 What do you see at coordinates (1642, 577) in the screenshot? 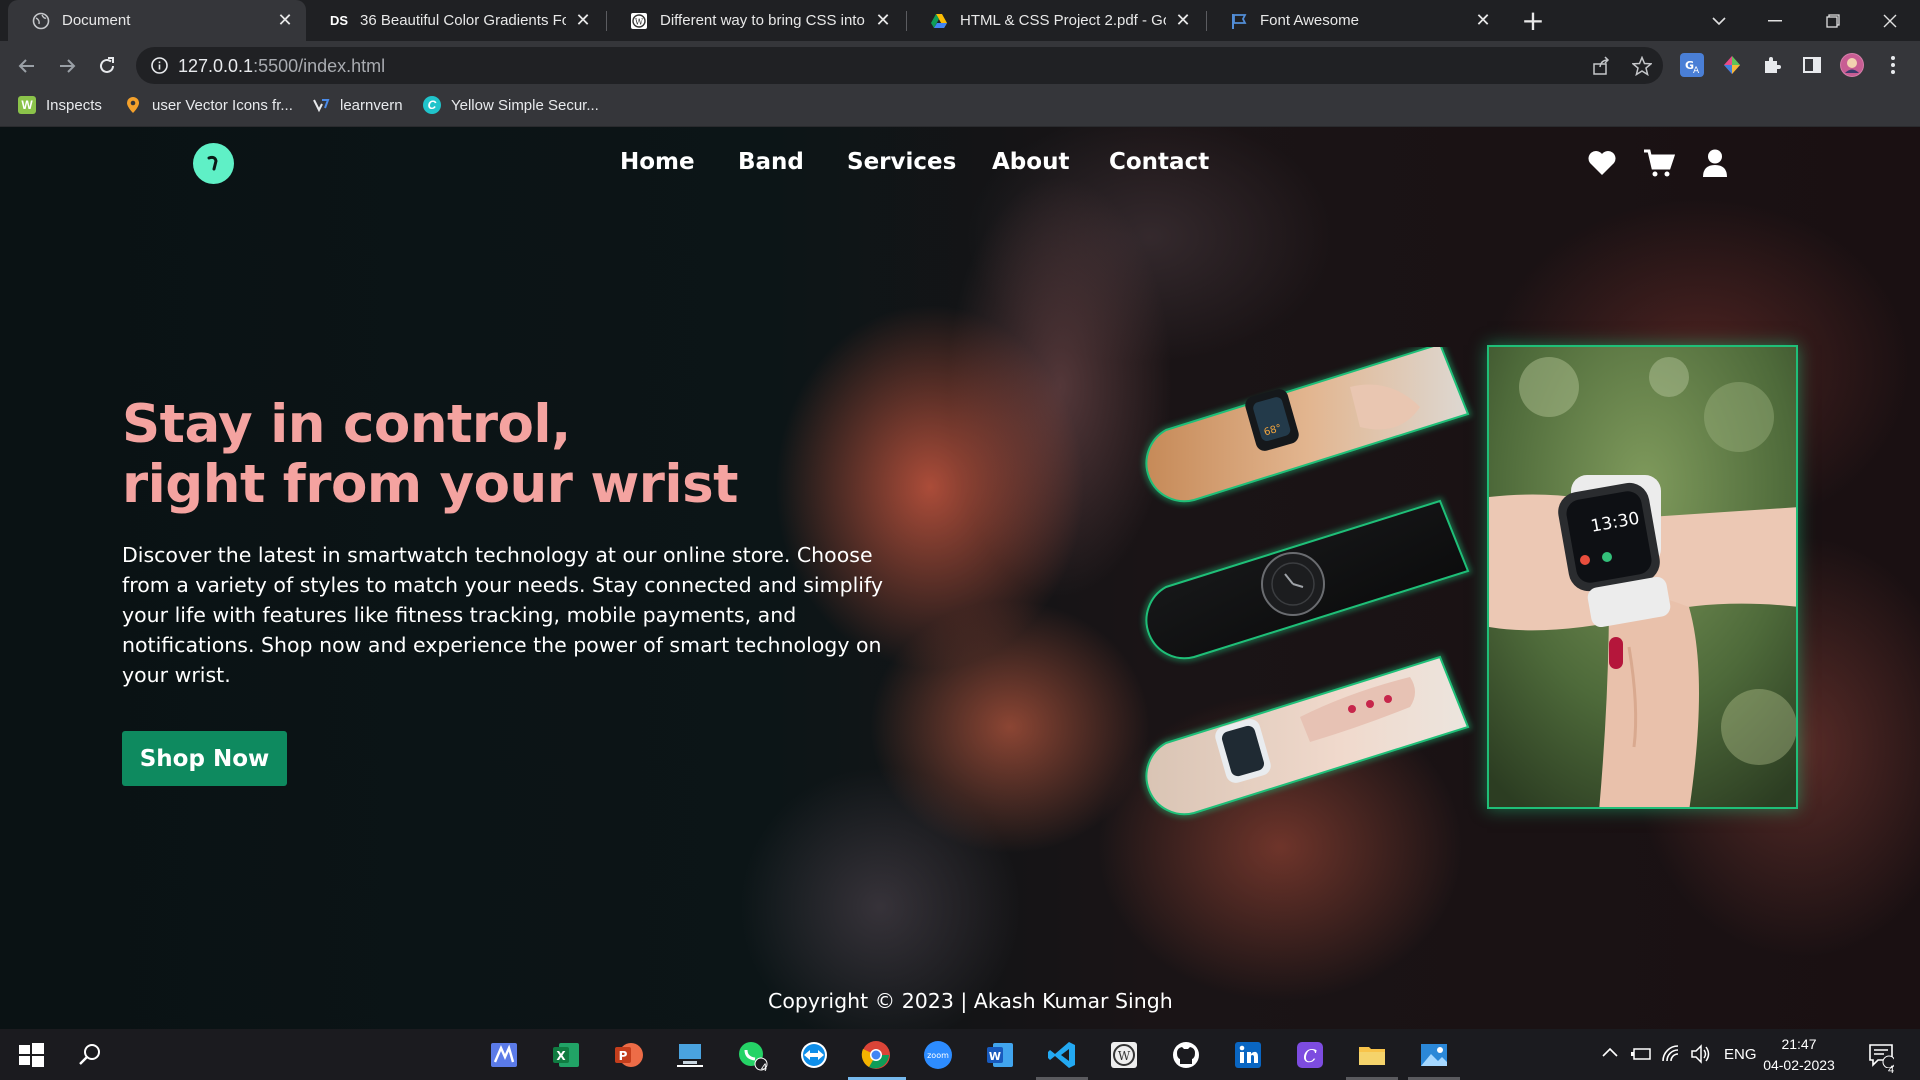
I see `featured-watch-photo: 13:30` at bounding box center [1642, 577].